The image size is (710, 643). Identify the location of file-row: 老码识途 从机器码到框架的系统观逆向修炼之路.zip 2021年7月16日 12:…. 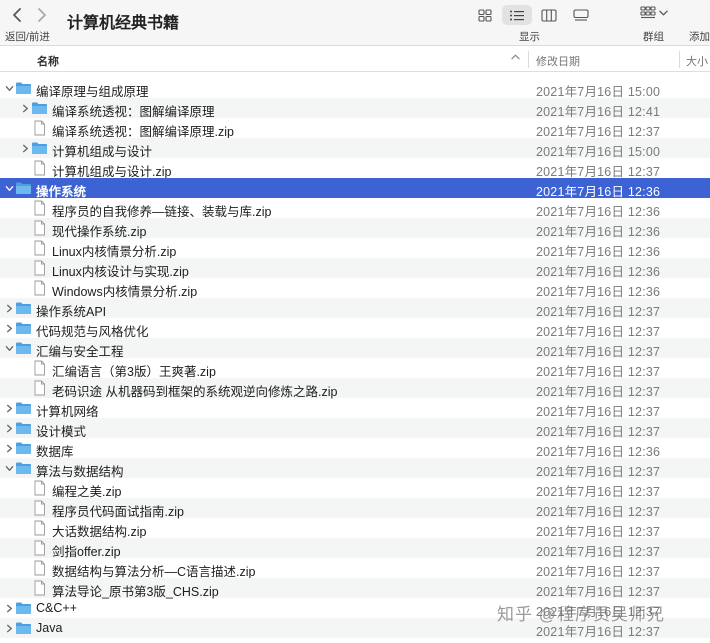
(355, 388).